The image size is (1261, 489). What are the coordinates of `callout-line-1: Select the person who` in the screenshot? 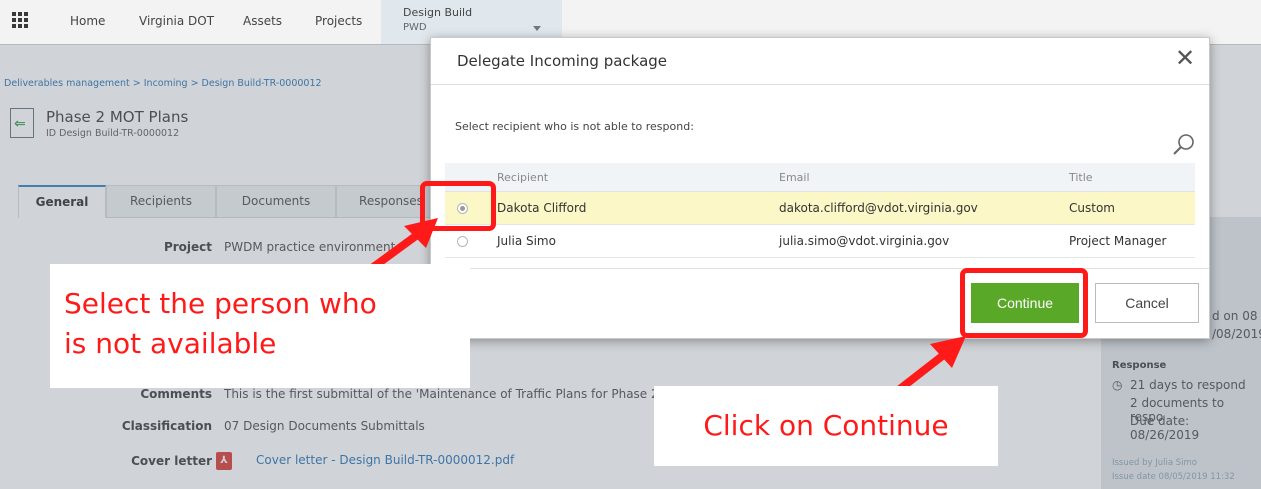 It's located at (220, 303).